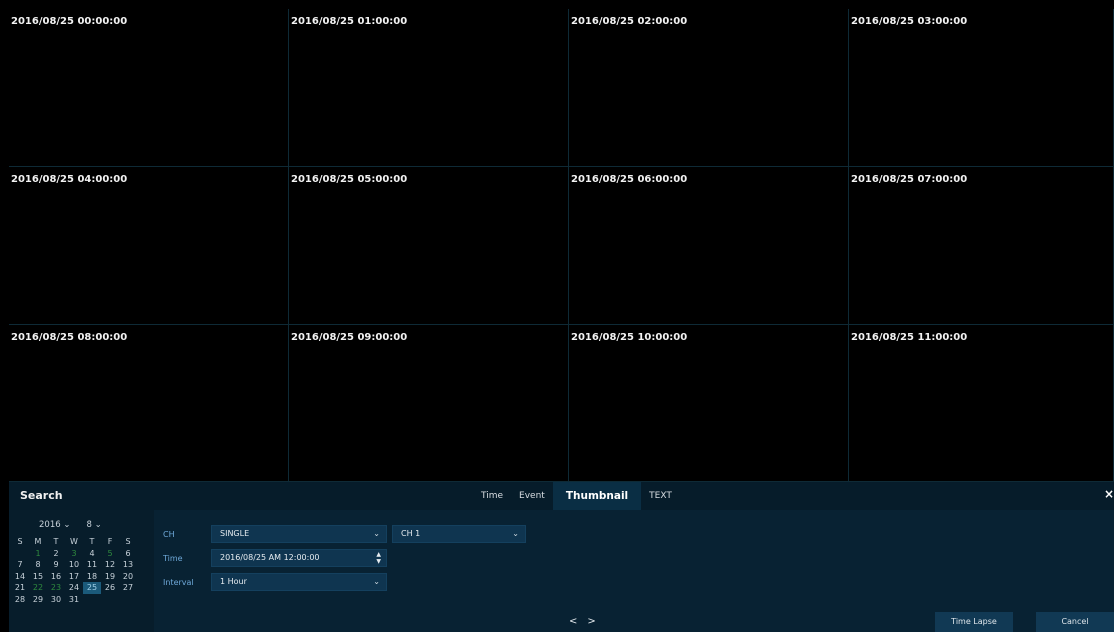  Describe the element at coordinates (429, 246) in the screenshot. I see `thumbnail-cell: 2016/08/25 05:00:00` at that location.